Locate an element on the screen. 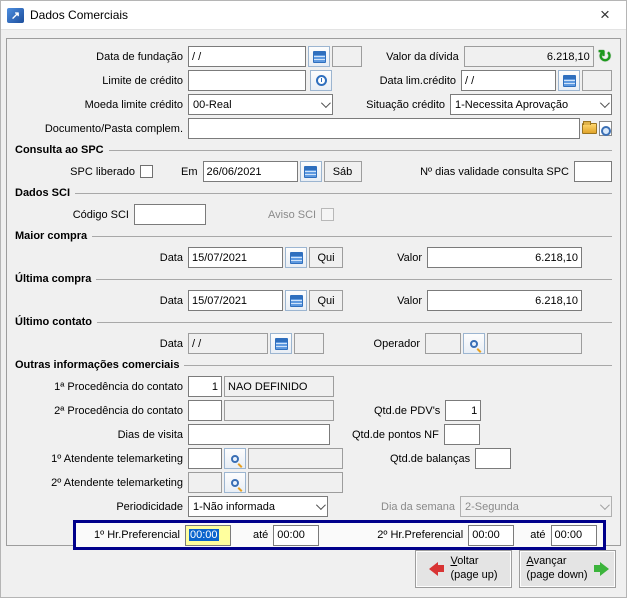 The image size is (627, 598). data-lim-credito-weekday is located at coordinates (597, 80).